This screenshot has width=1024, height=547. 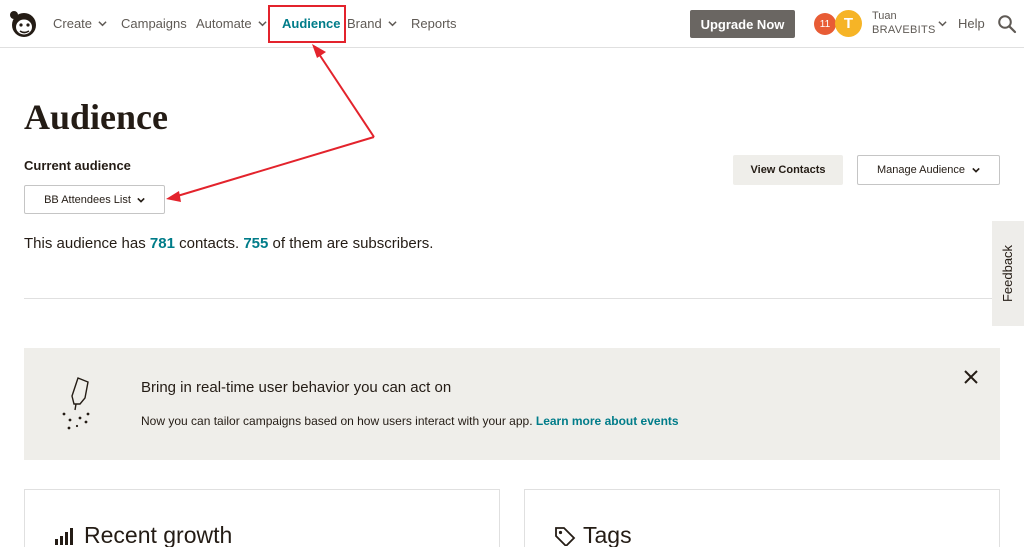 What do you see at coordinates (158, 534) in the screenshot?
I see `recent-growth-title: Recent growth` at bounding box center [158, 534].